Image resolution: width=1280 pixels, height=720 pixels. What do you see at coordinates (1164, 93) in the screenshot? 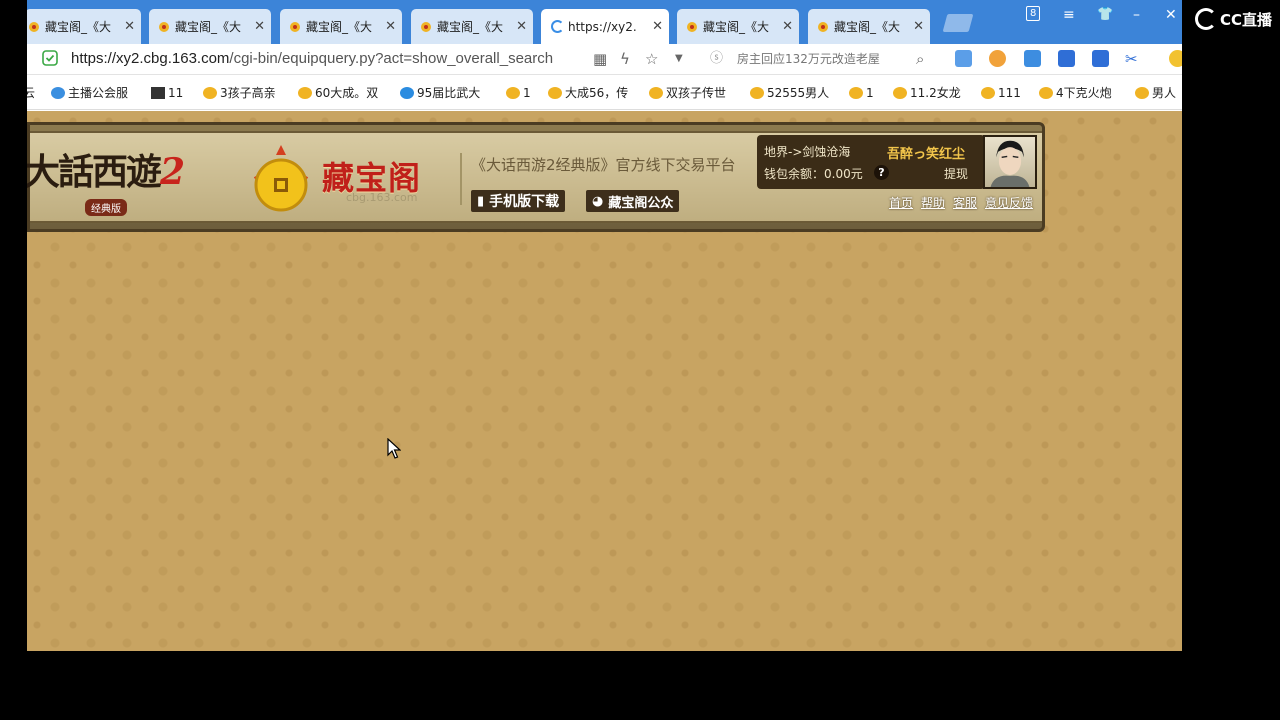
I see `bookmark-label: 男人` at bounding box center [1164, 93].